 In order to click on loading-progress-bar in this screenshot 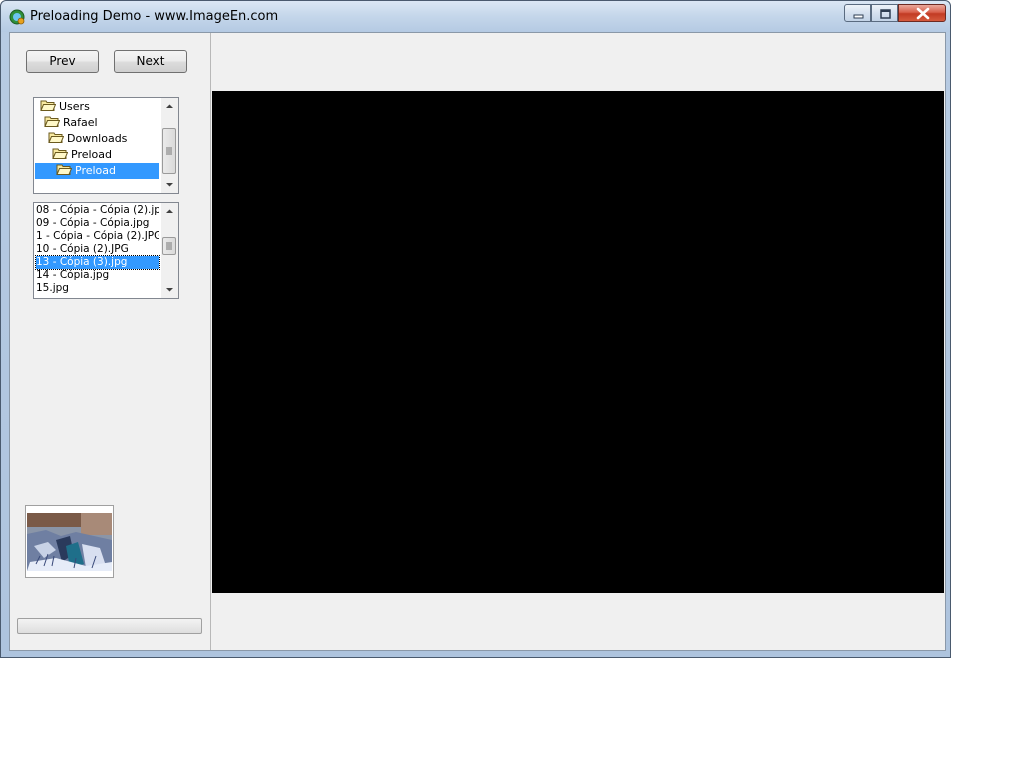, I will do `click(109, 626)`.